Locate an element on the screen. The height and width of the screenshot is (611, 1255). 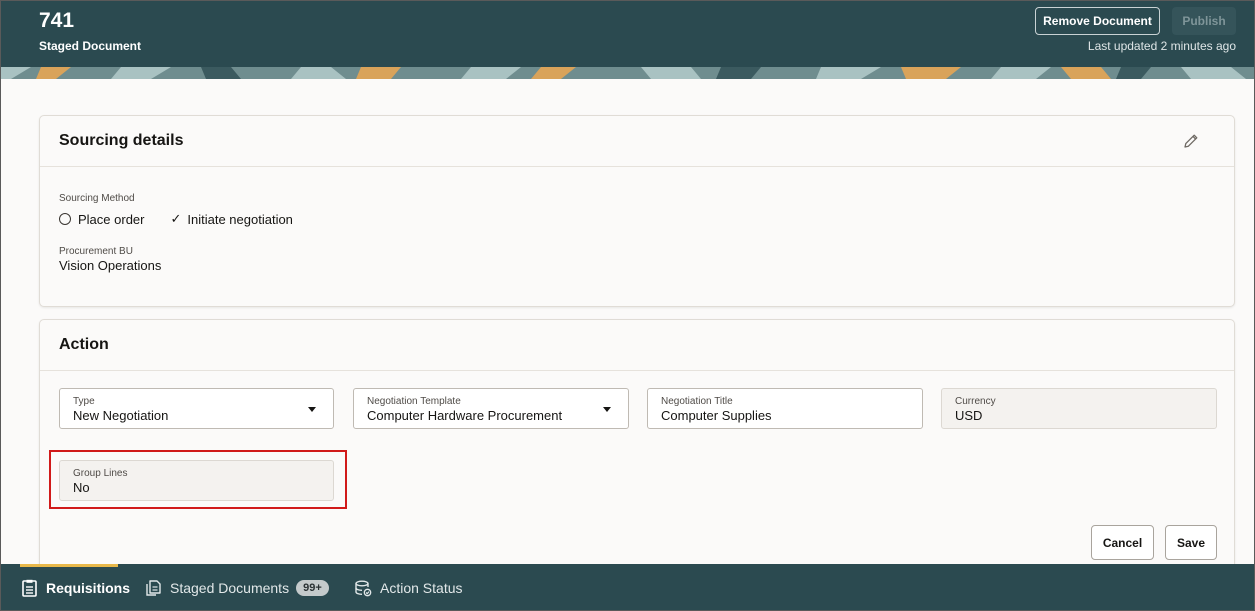
place-order-label: Place order is located at coordinates (111, 219).